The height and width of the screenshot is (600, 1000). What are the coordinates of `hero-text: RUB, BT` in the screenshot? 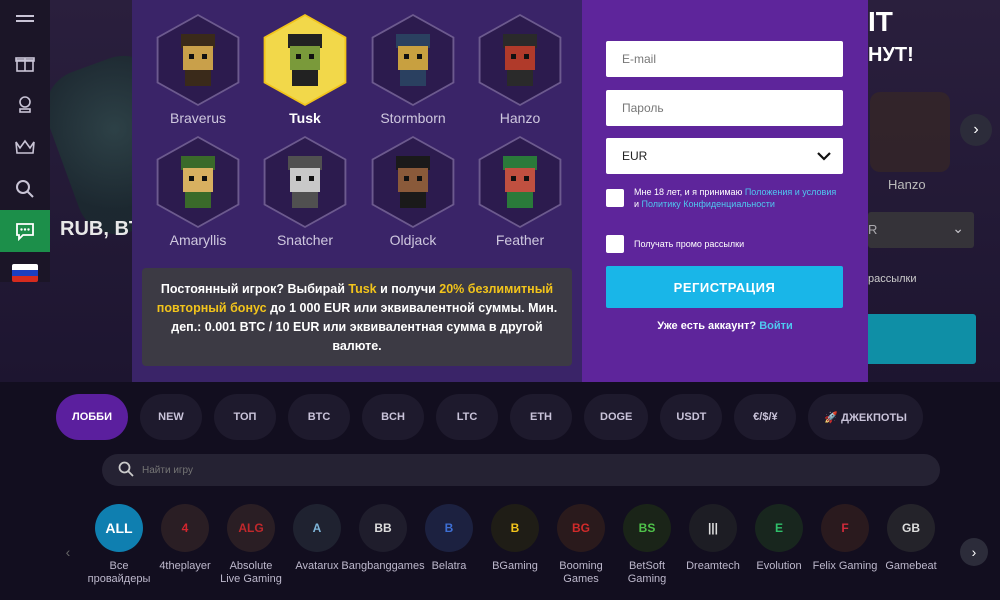 It's located at (101, 229).